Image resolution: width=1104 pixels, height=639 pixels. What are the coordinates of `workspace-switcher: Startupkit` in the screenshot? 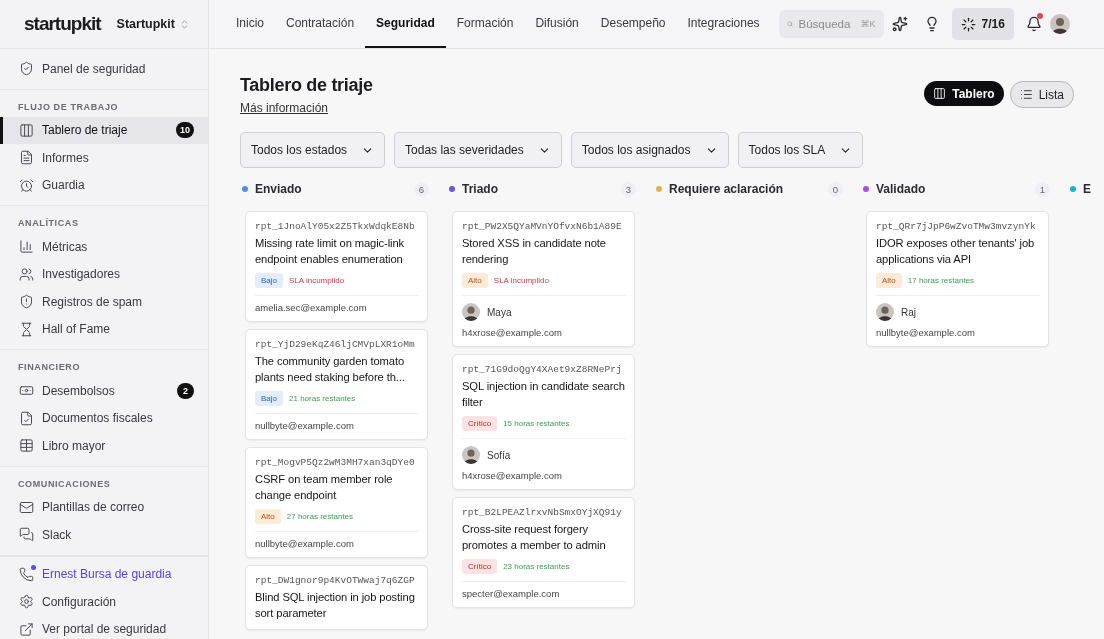 It's located at (153, 24).